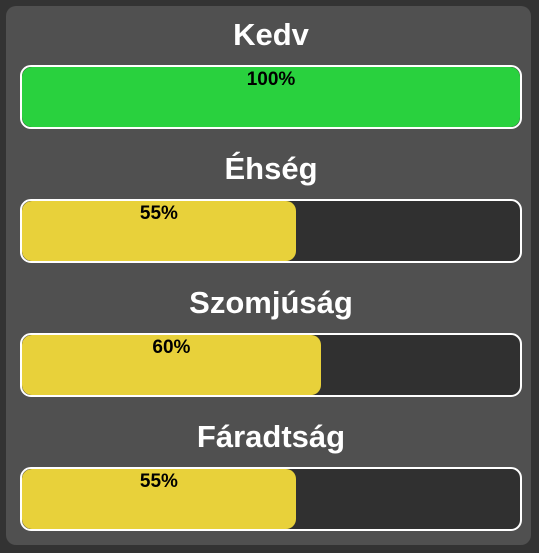 This screenshot has width=539, height=553. Describe the element at coordinates (171, 347) in the screenshot. I see `progress-label: 60%` at that location.